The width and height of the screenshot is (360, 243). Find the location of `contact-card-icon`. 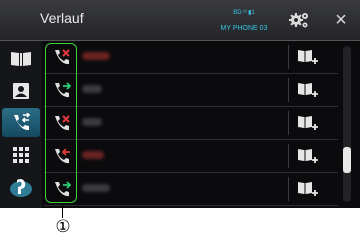

contact-card-icon is located at coordinates (21, 90).